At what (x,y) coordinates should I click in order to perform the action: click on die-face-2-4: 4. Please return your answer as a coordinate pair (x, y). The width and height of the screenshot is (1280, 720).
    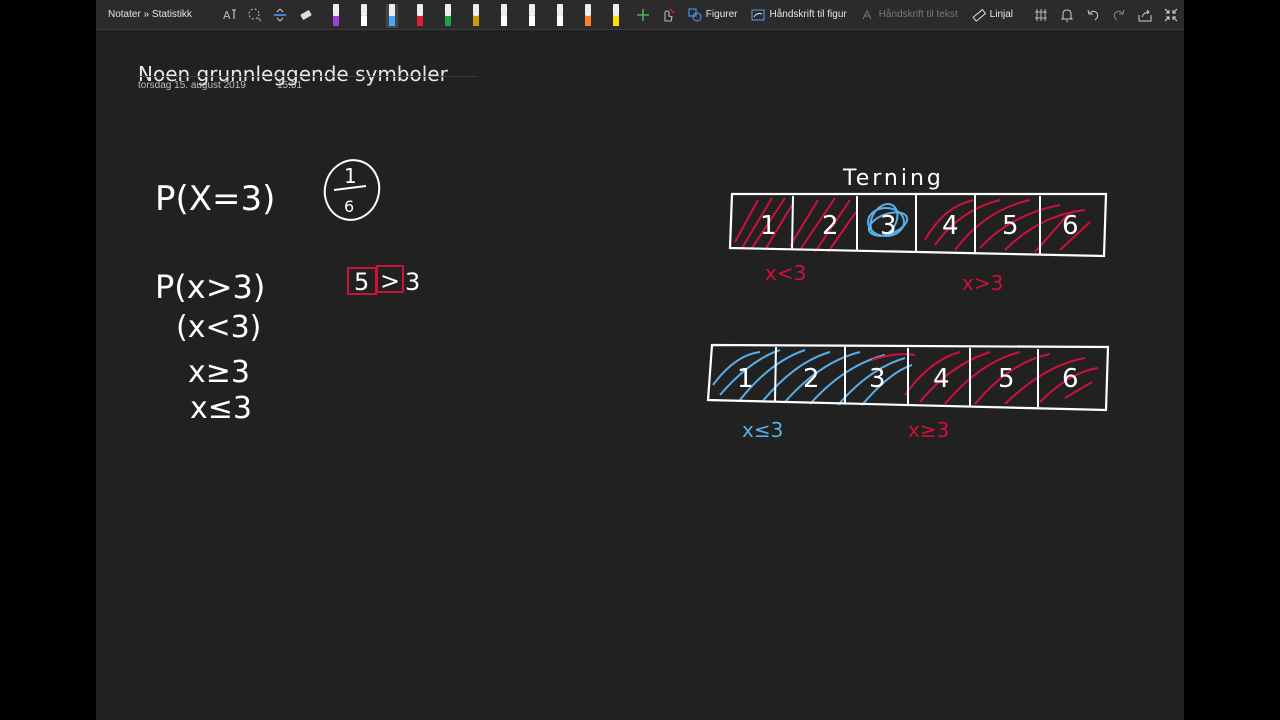
    Looking at the image, I should click on (941, 379).